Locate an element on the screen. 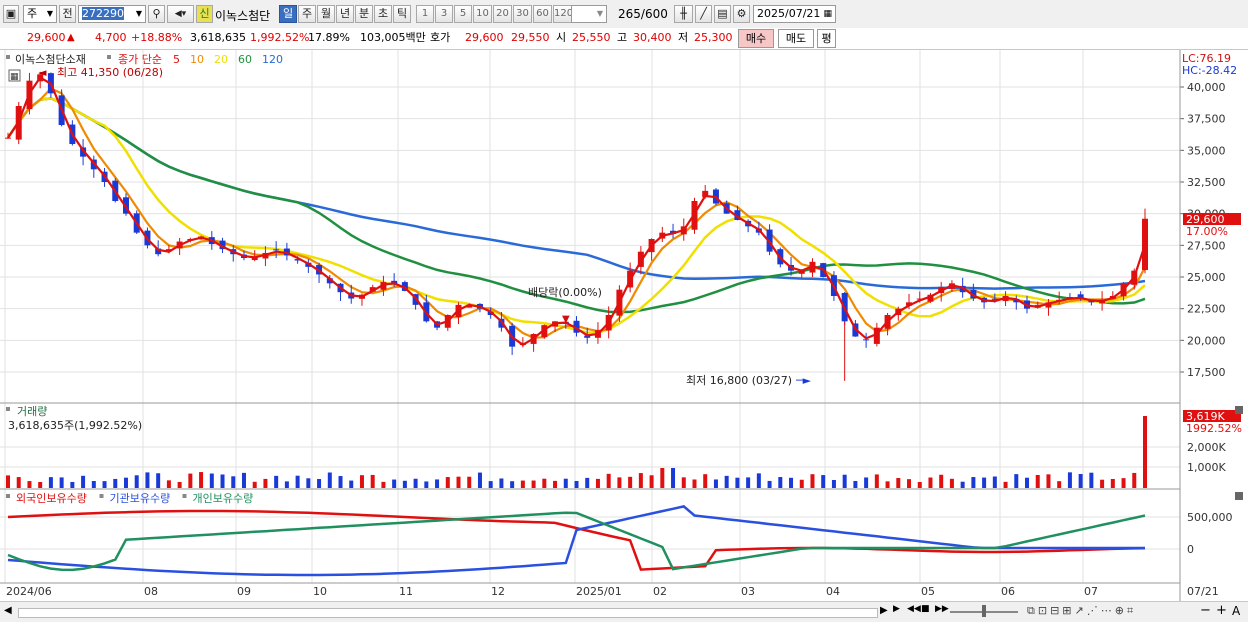  date-value: 2025/07/21 is located at coordinates (789, 13).